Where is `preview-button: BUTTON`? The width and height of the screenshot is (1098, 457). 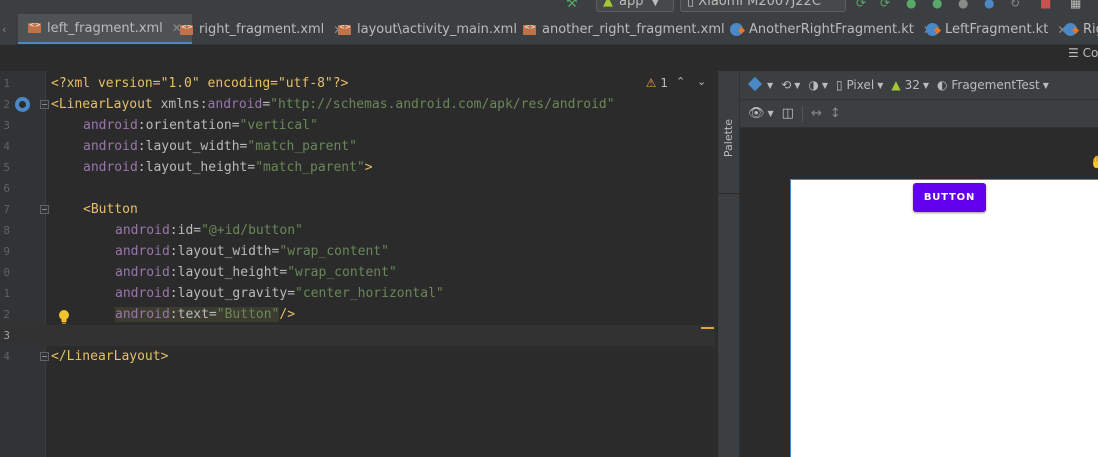 preview-button: BUTTON is located at coordinates (949, 197).